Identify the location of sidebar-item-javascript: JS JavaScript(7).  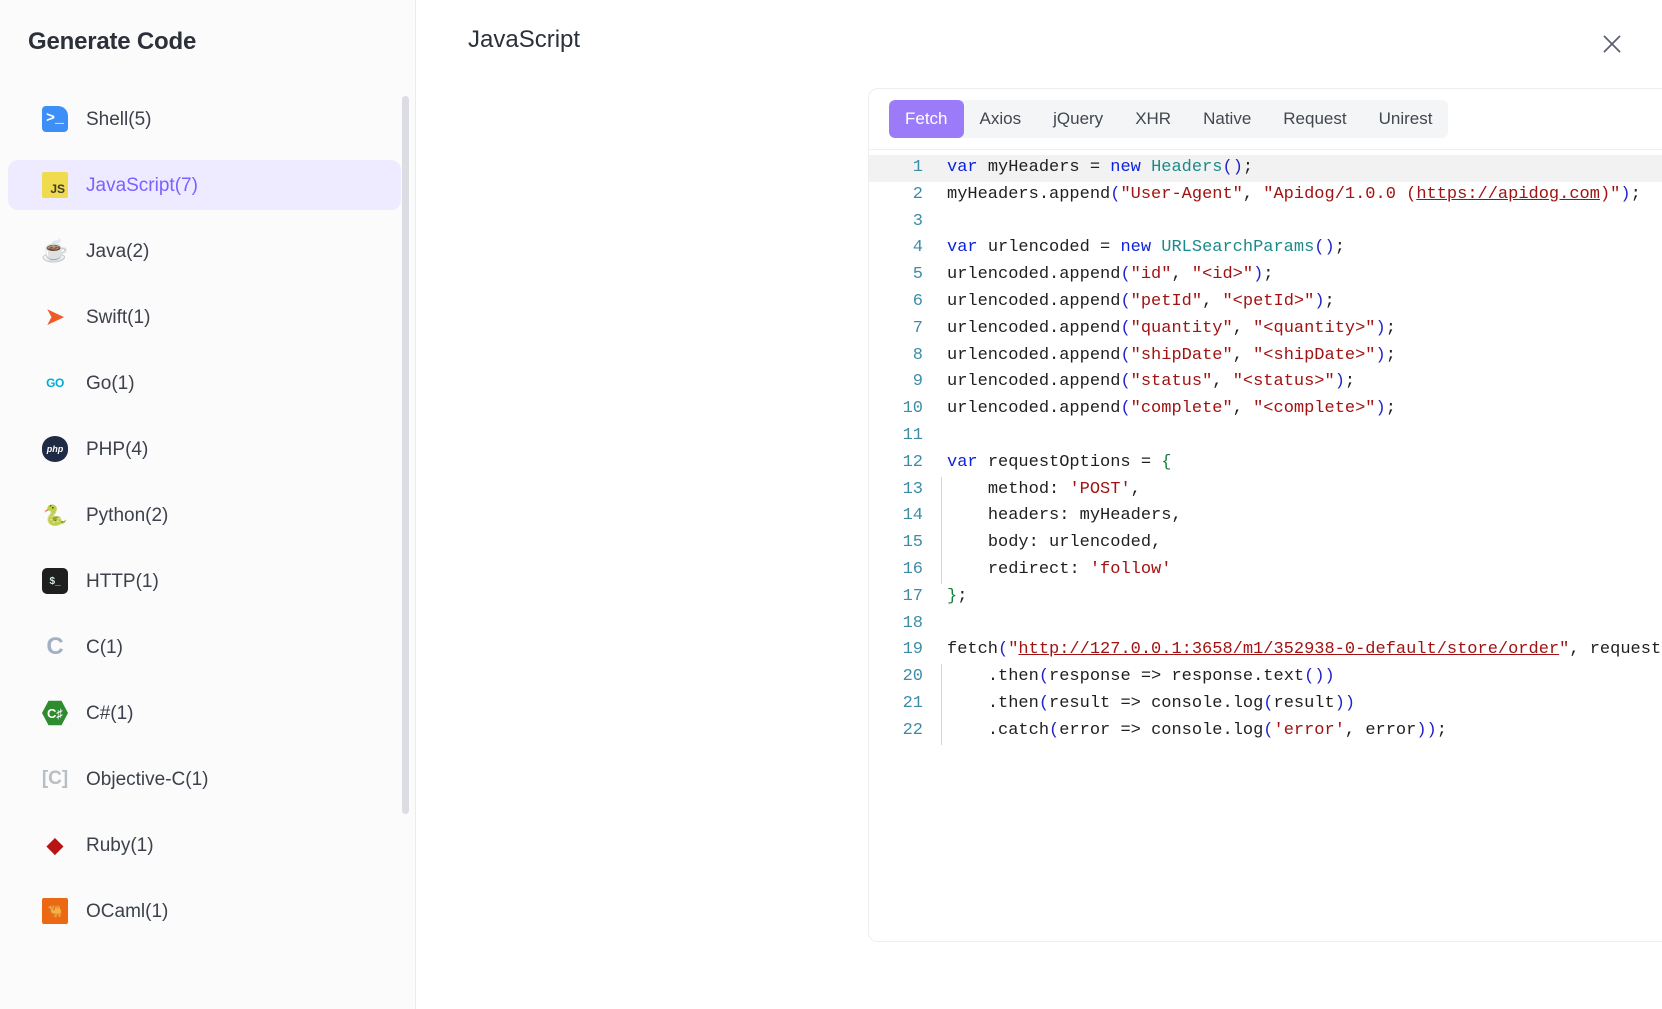
(204, 185).